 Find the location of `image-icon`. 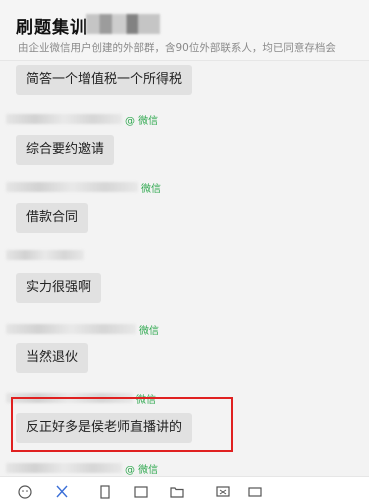

image-icon is located at coordinates (141, 492).